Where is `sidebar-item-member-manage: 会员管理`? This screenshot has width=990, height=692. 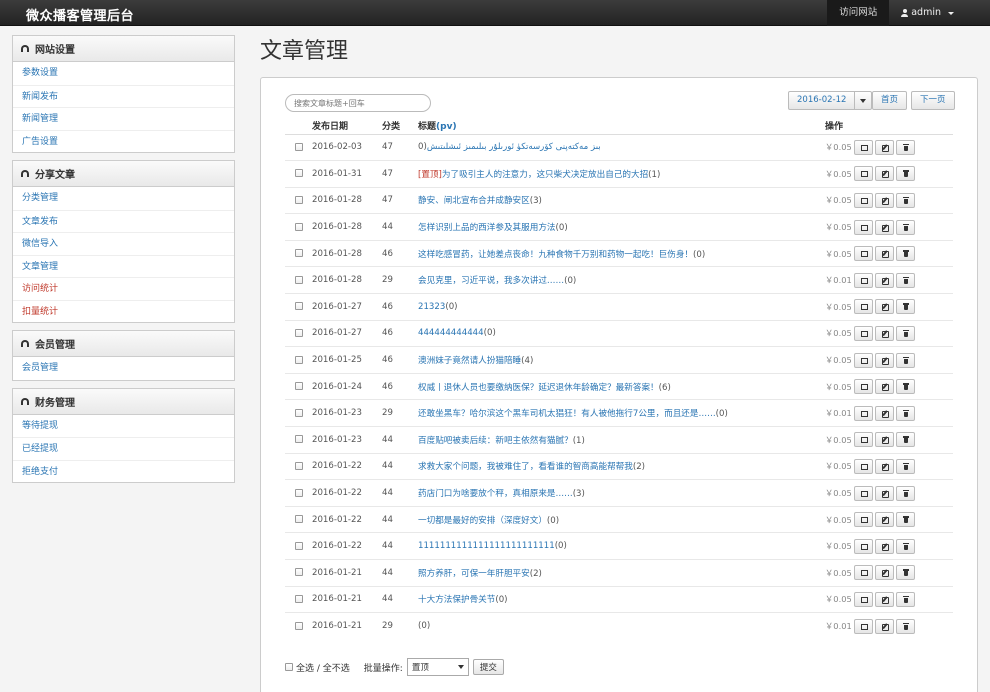 sidebar-item-member-manage: 会员管理 is located at coordinates (123, 368).